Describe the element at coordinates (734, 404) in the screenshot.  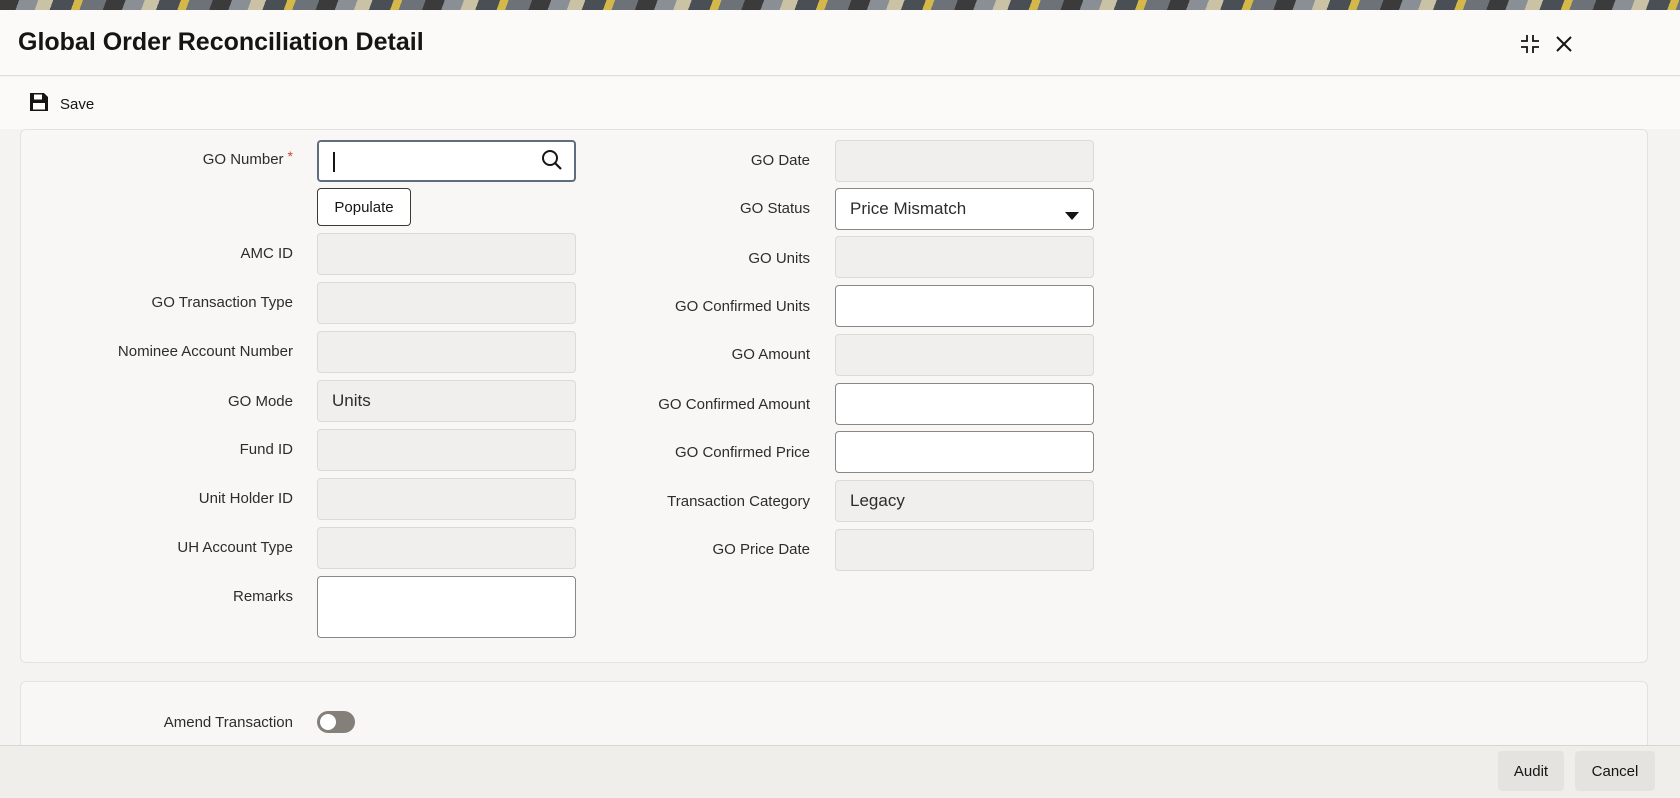
I see `go-confirmed-amount-label: GO Confirmed Amount` at that location.